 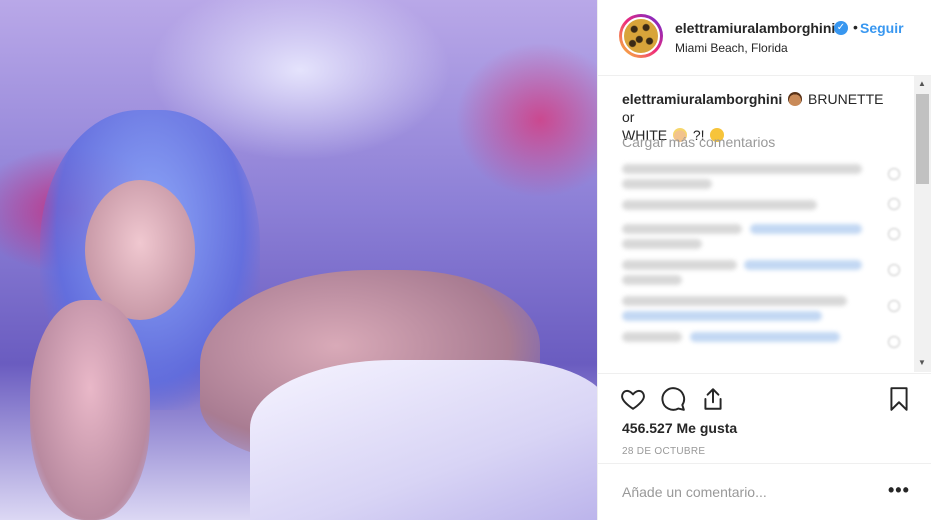 What do you see at coordinates (702, 99) in the screenshot?
I see `caption-username: elettramiuralamborghini` at bounding box center [702, 99].